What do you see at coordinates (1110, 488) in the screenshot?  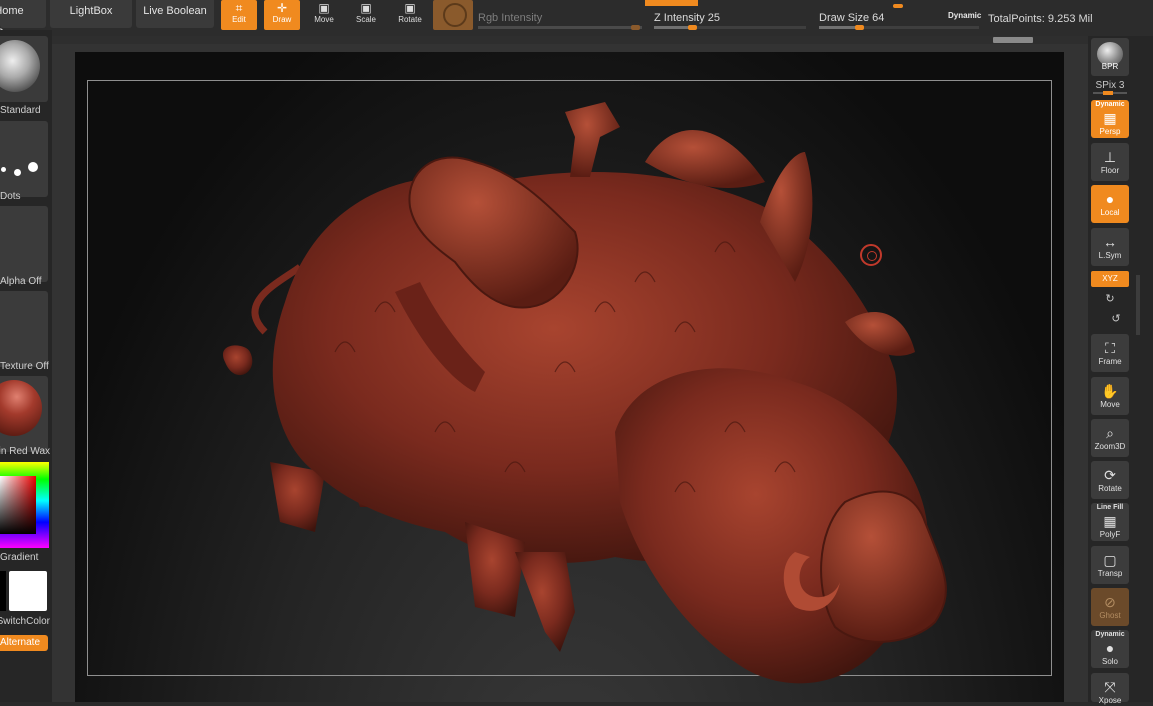 I see `rotate-view-label: Rotate` at bounding box center [1110, 488].